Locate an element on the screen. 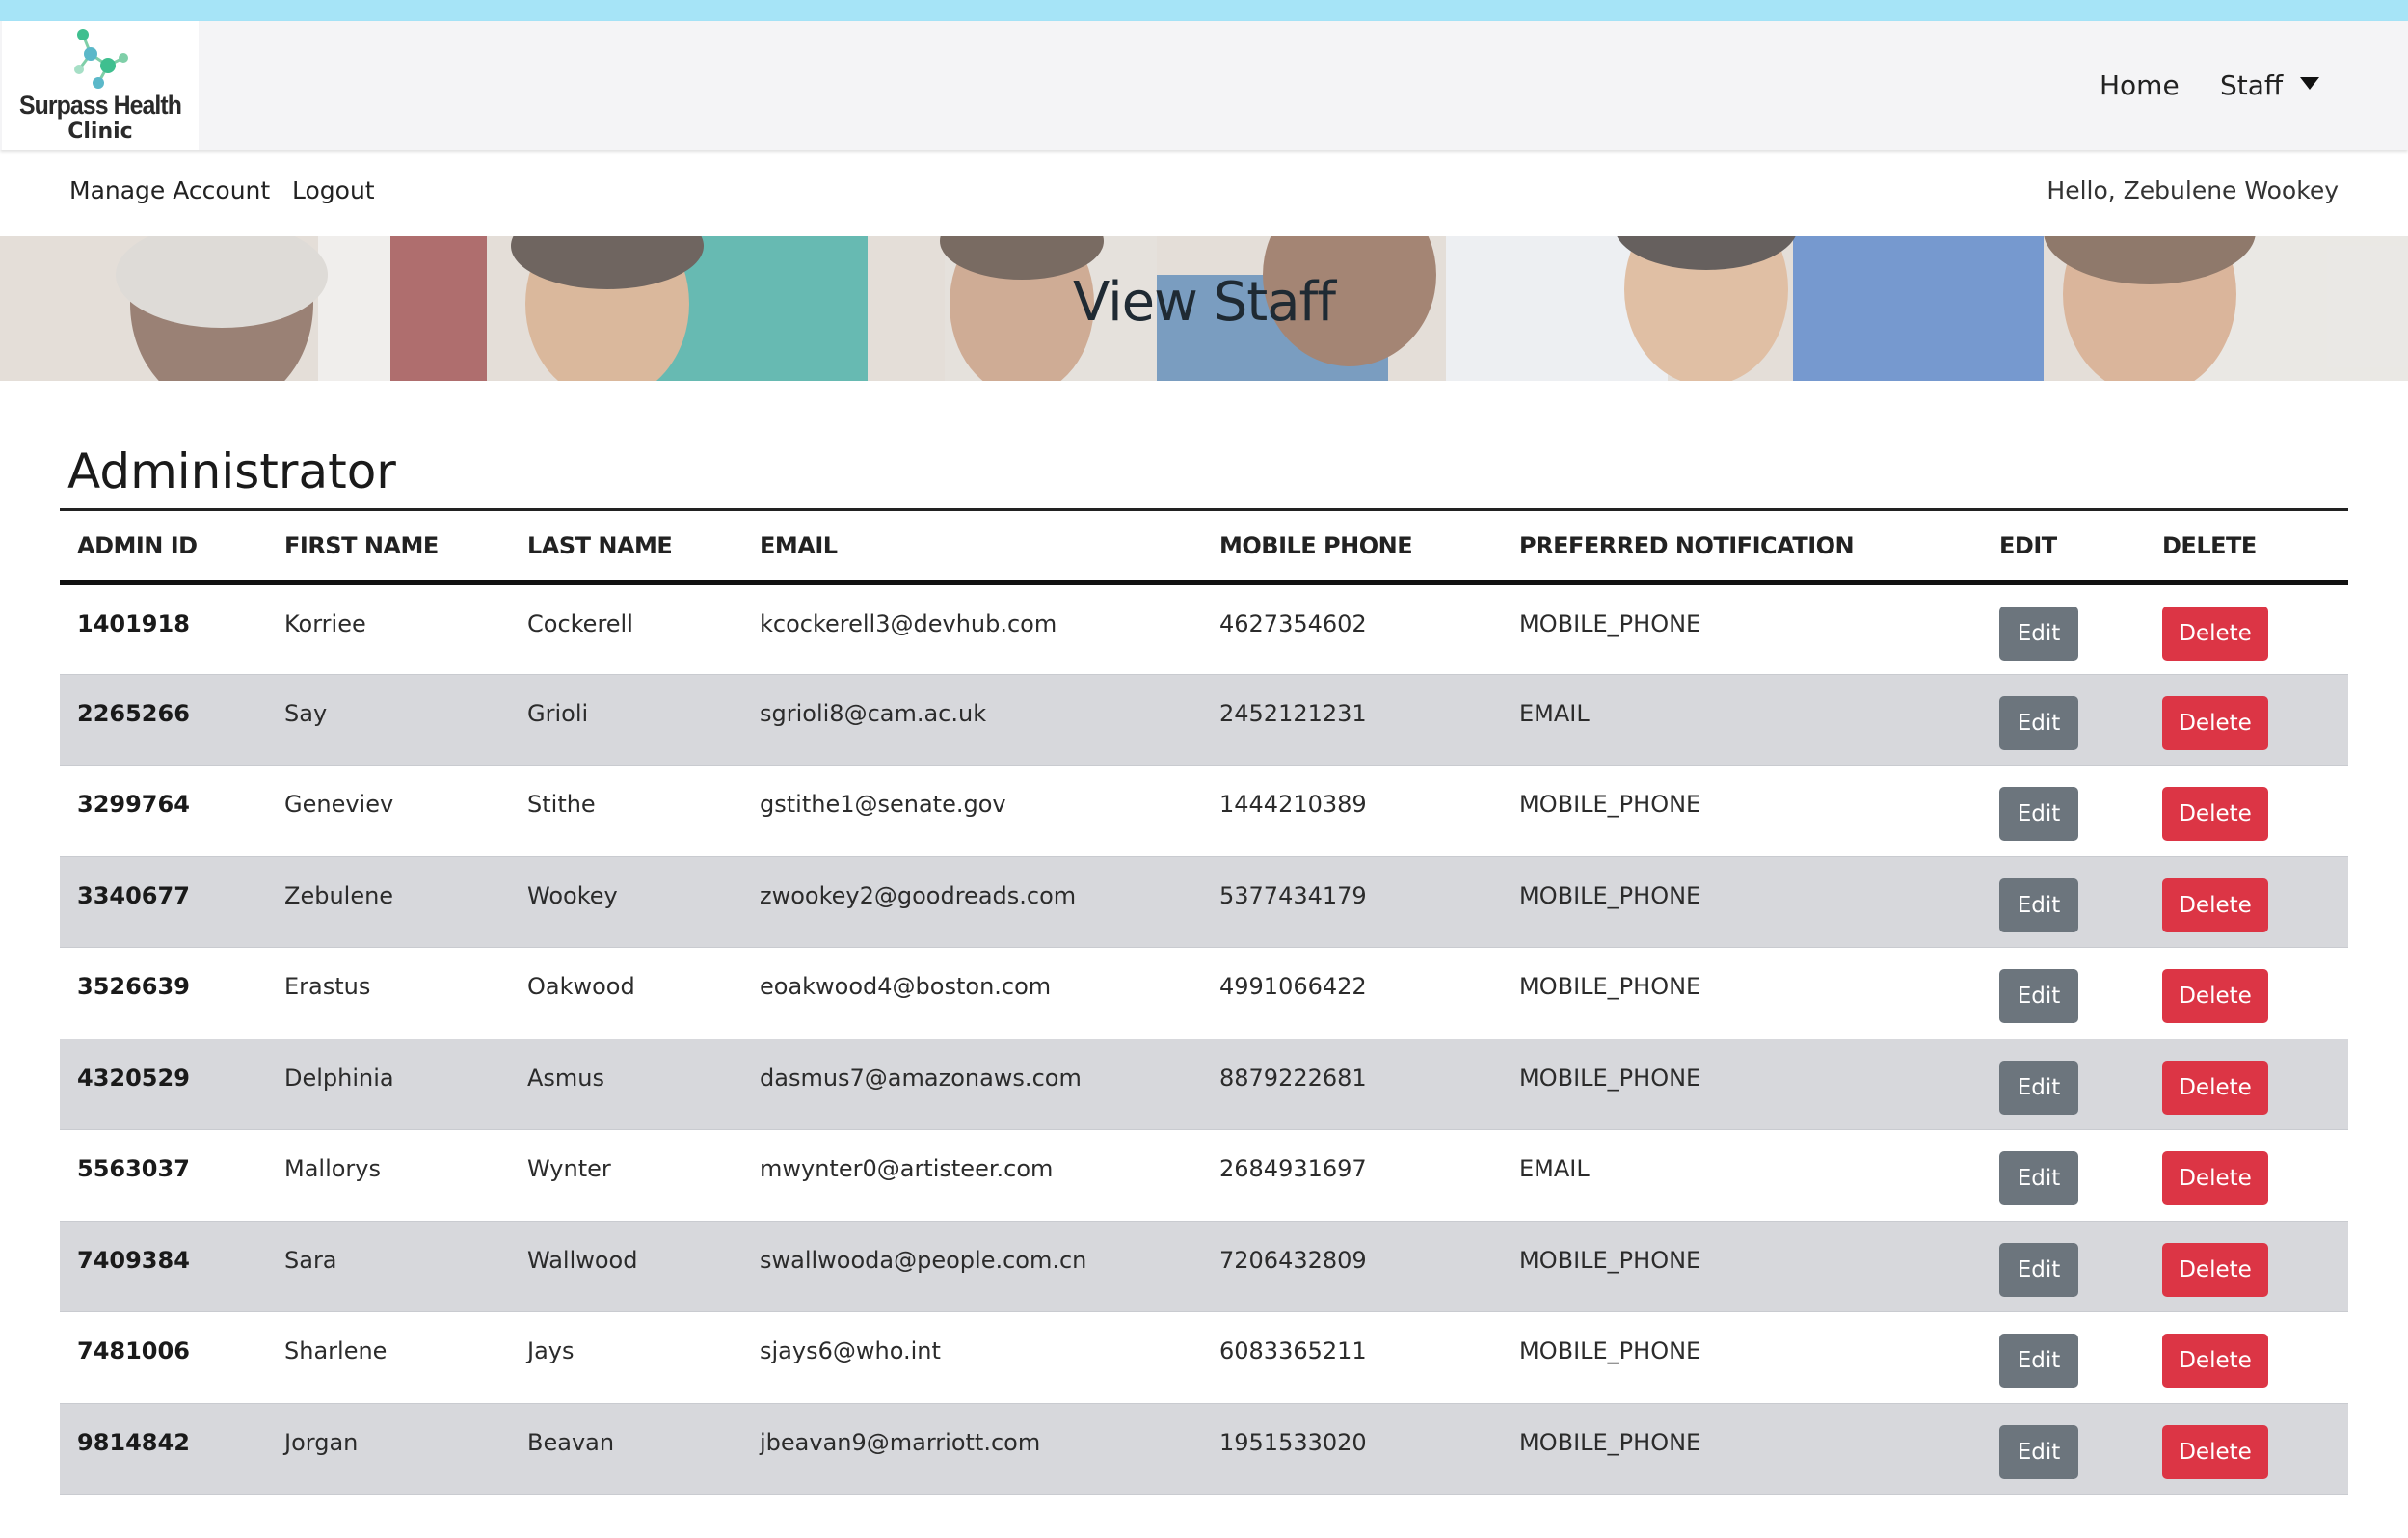 The height and width of the screenshot is (1538, 2408). manage-account-link: Manage Account is located at coordinates (169, 190).